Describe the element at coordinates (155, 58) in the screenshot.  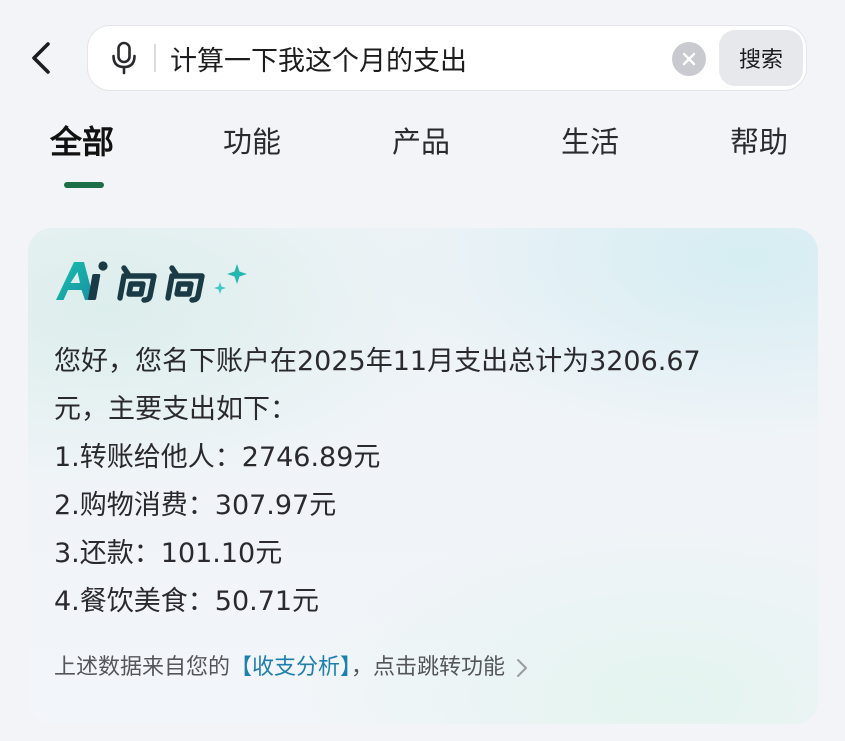
I see `search-divider` at that location.